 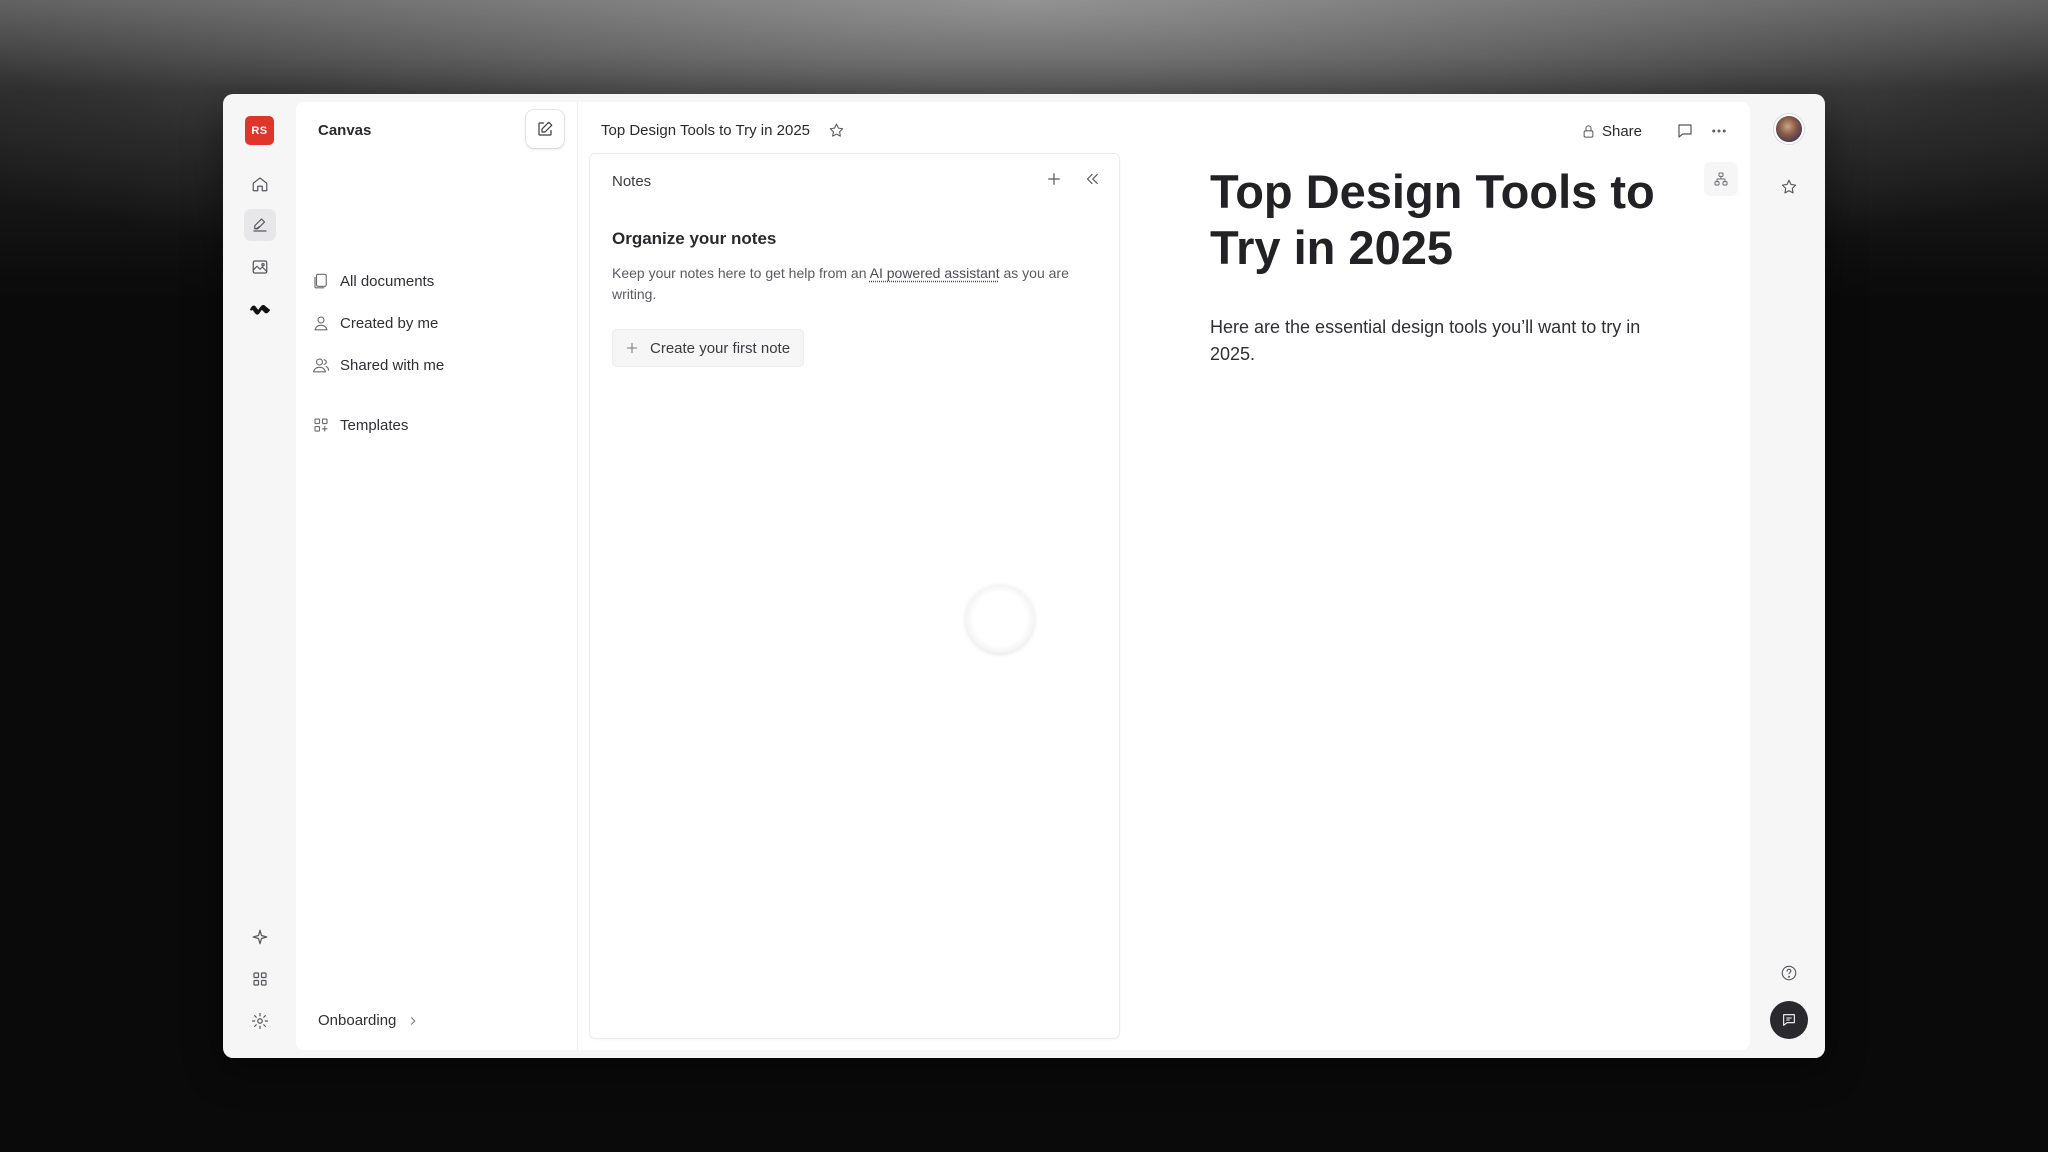 I want to click on share-label: Share, so click(x=1621, y=131).